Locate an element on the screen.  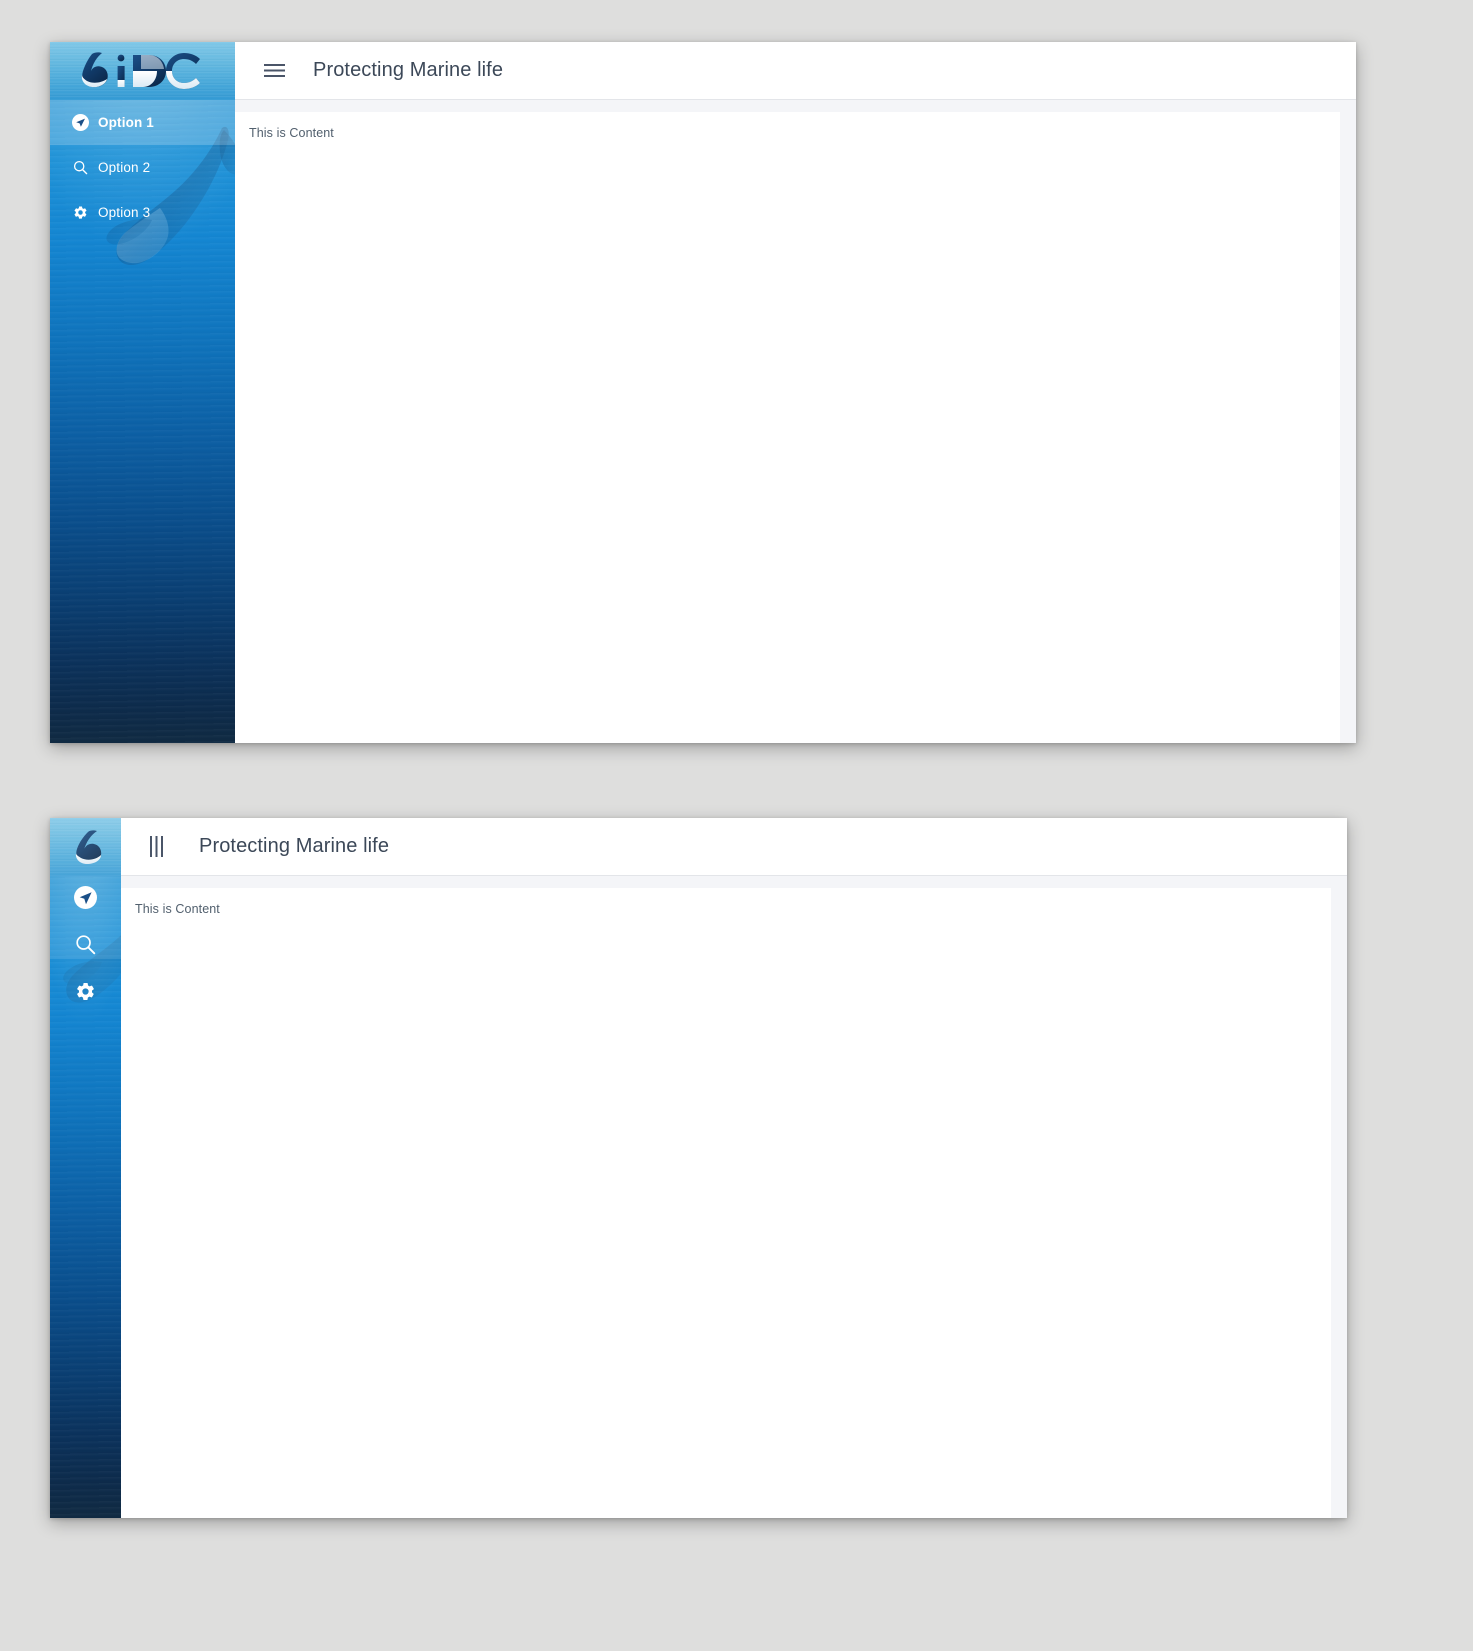
sidebar-item-option-1: Option 1 is located at coordinates (142, 122).